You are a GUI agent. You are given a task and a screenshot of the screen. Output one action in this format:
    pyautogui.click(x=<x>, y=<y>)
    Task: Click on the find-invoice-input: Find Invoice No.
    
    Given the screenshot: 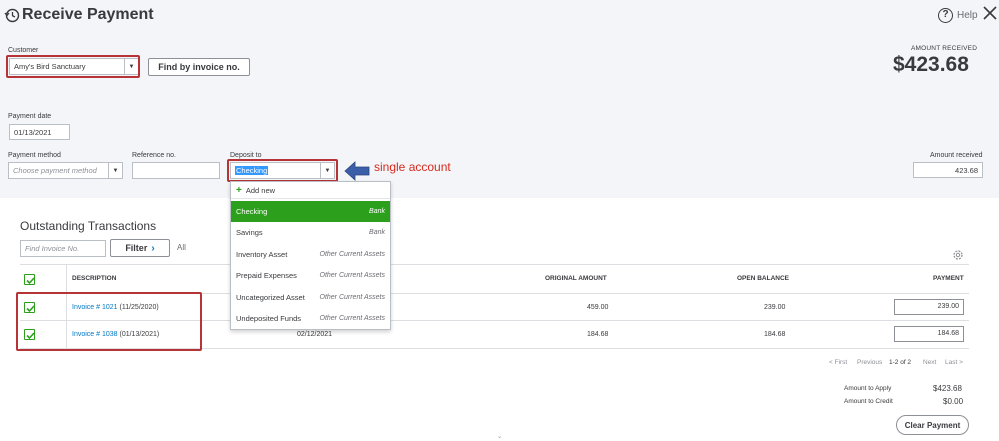 What is the action you would take?
    pyautogui.click(x=63, y=248)
    